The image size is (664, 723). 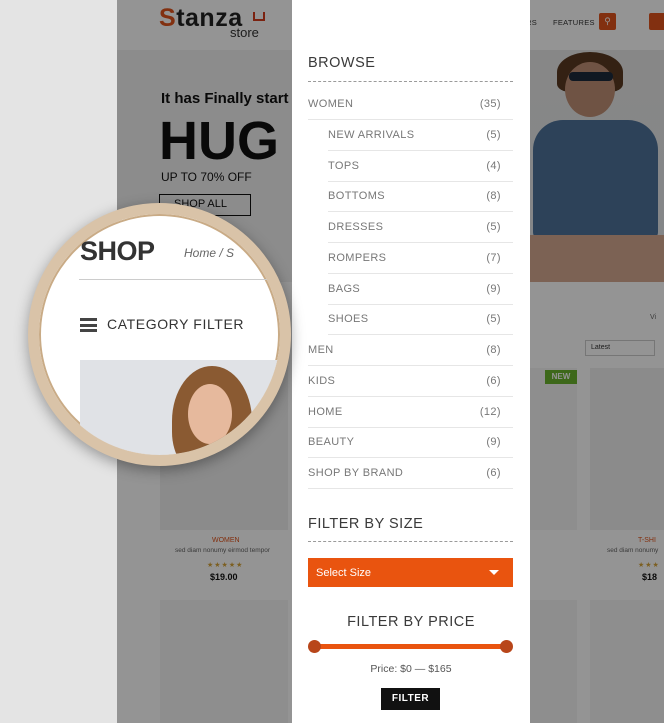 What do you see at coordinates (348, 319) in the screenshot?
I see `category-label: SHOES` at bounding box center [348, 319].